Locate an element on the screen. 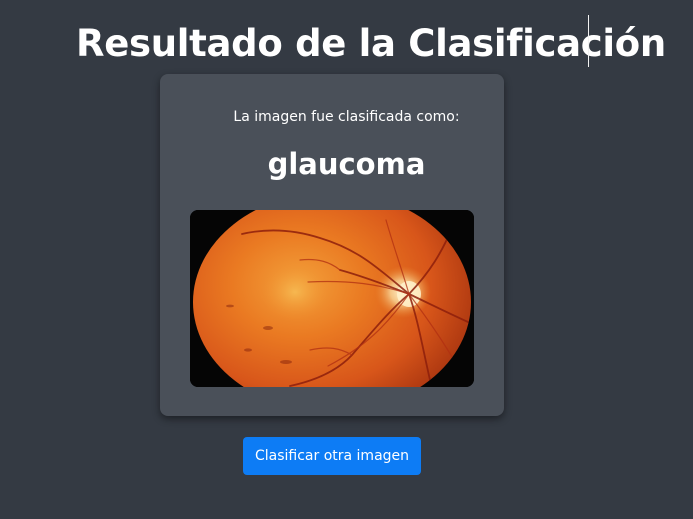 The width and height of the screenshot is (693, 519). retina-fundus-image is located at coordinates (332, 298).